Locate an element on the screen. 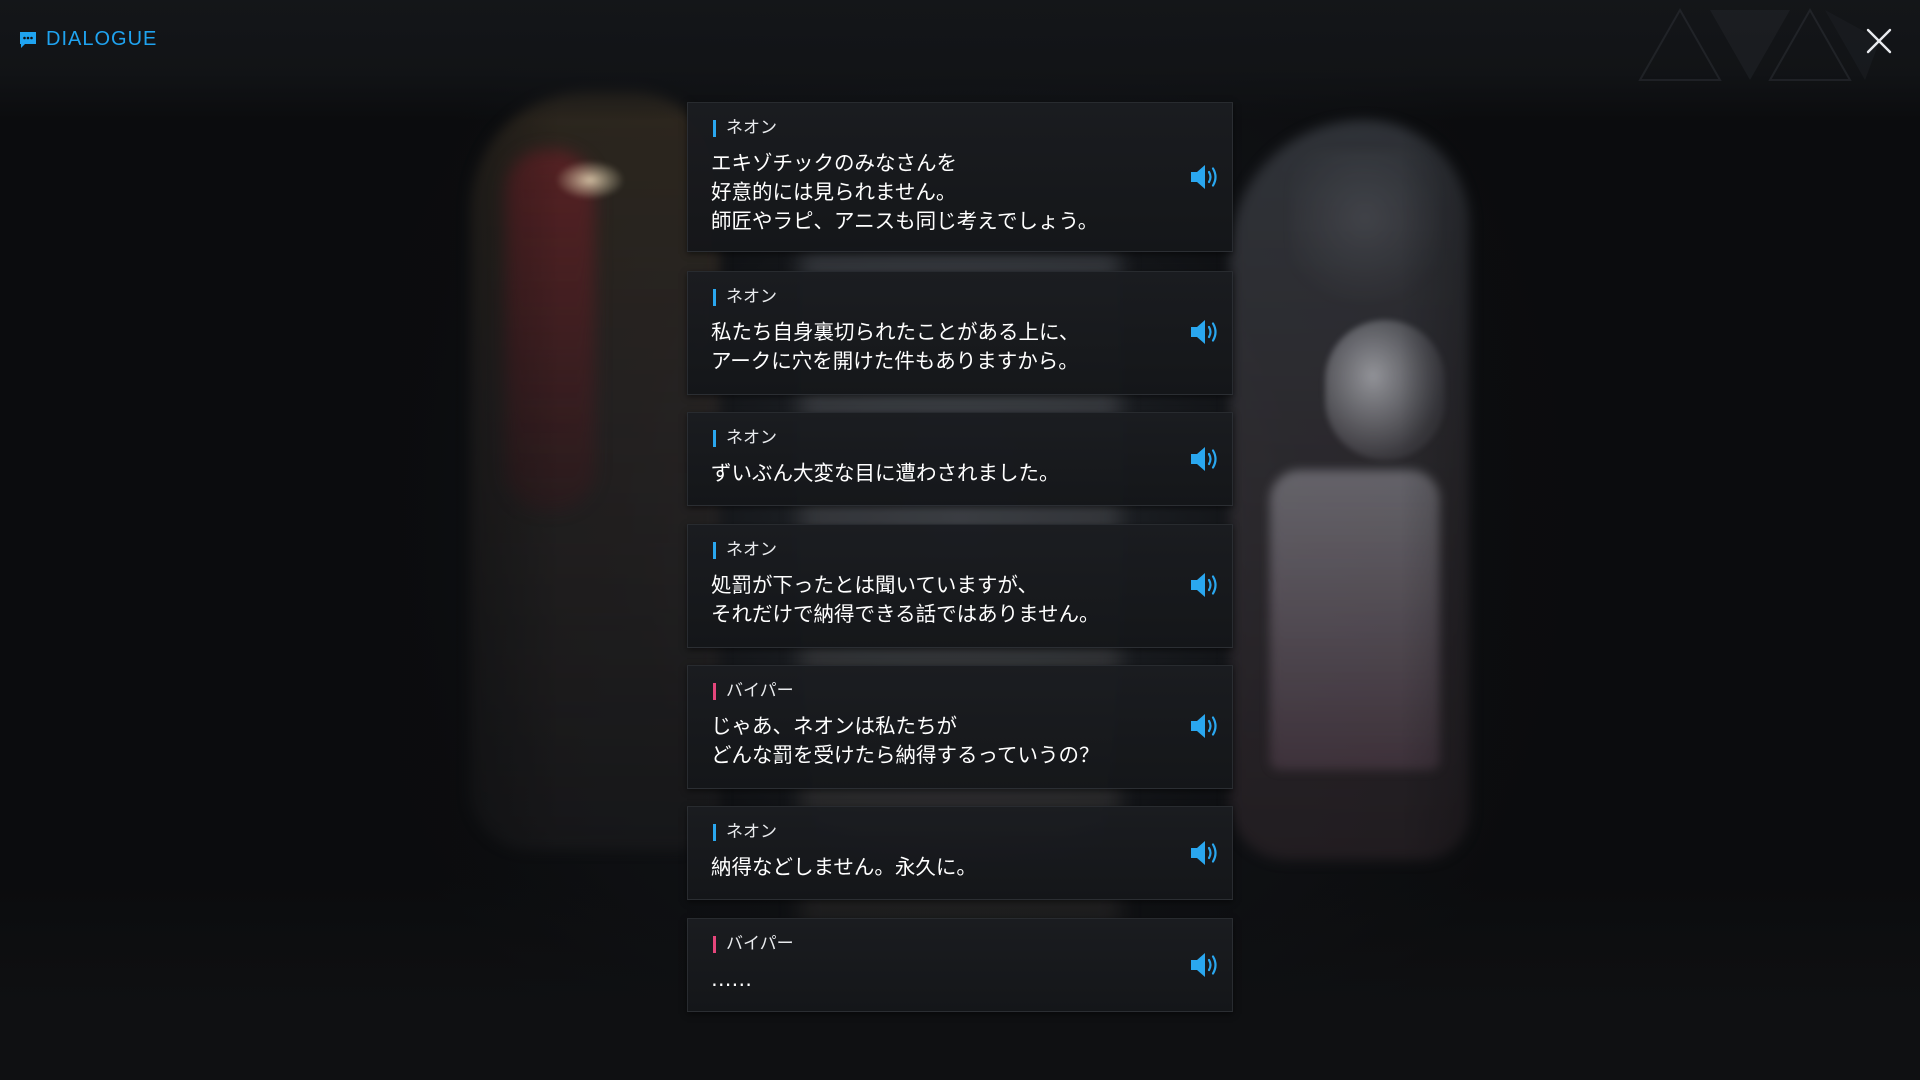 This screenshot has width=1920, height=1080. header-triangle-decoration is located at coordinates (1759, 44).